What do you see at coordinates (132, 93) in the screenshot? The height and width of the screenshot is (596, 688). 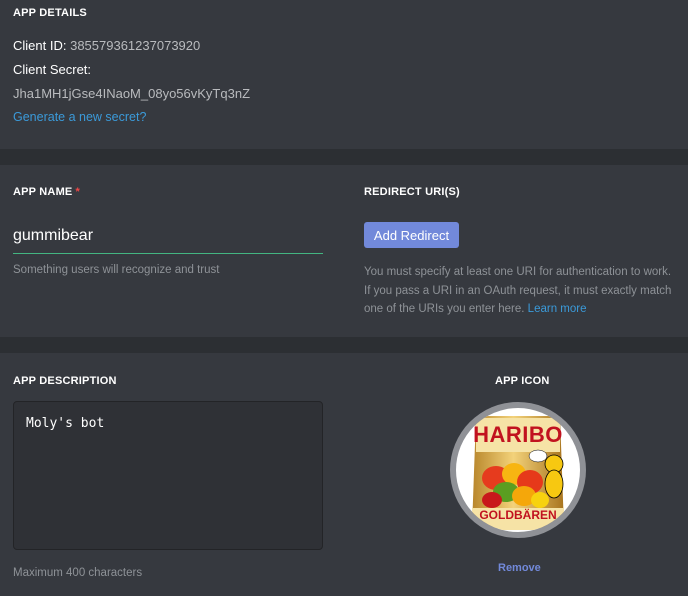 I see `client-secret-value: Jha1MH1jGse4INaoM_08yo56vKyTq3nZ` at bounding box center [132, 93].